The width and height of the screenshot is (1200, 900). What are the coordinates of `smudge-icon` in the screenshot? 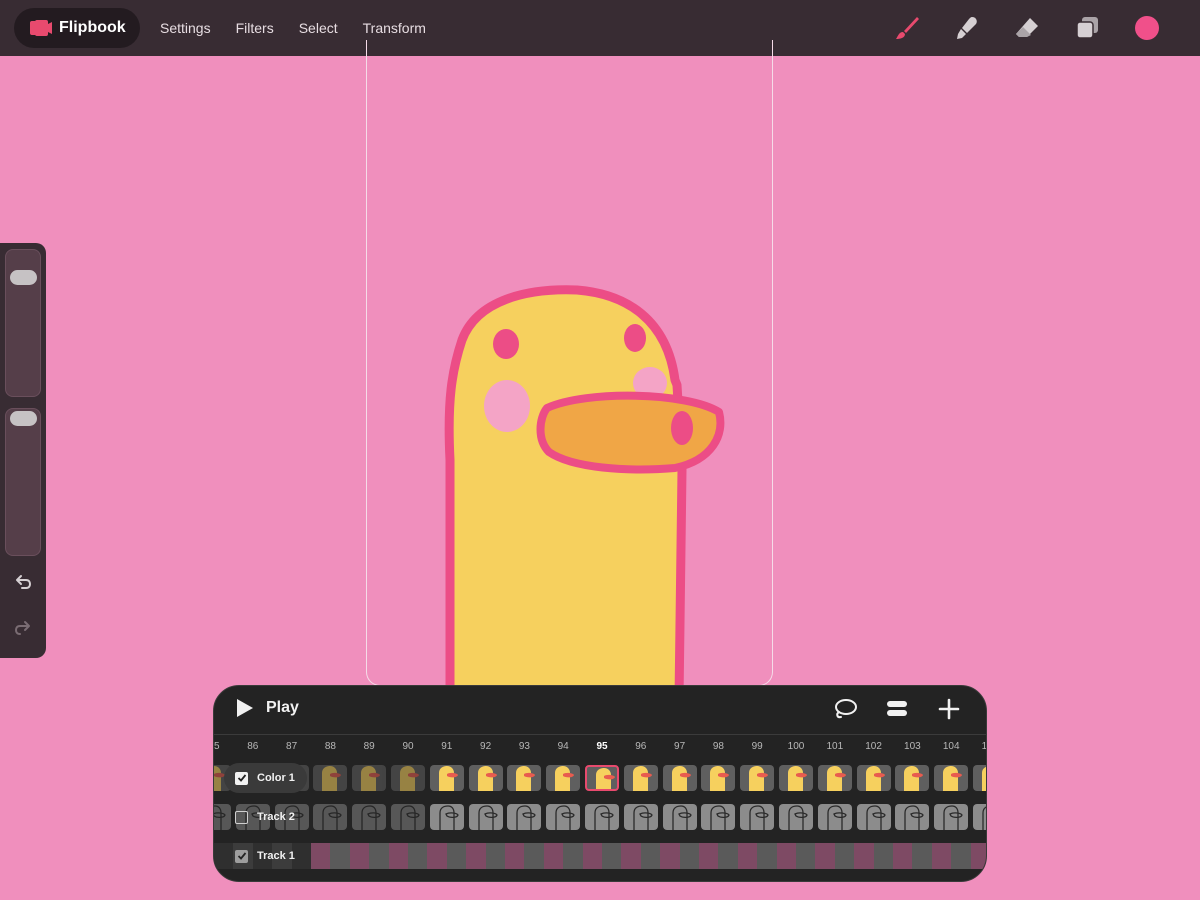 It's located at (967, 28).